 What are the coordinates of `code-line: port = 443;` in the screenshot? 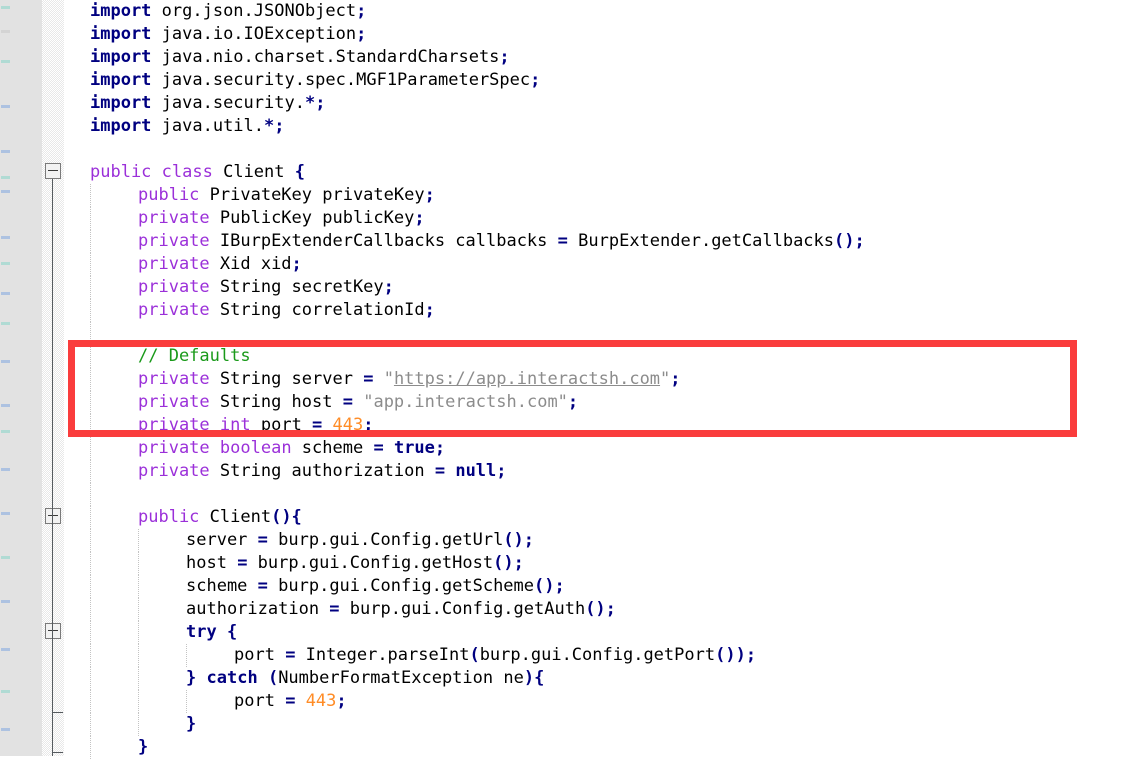 It's located at (603, 701).